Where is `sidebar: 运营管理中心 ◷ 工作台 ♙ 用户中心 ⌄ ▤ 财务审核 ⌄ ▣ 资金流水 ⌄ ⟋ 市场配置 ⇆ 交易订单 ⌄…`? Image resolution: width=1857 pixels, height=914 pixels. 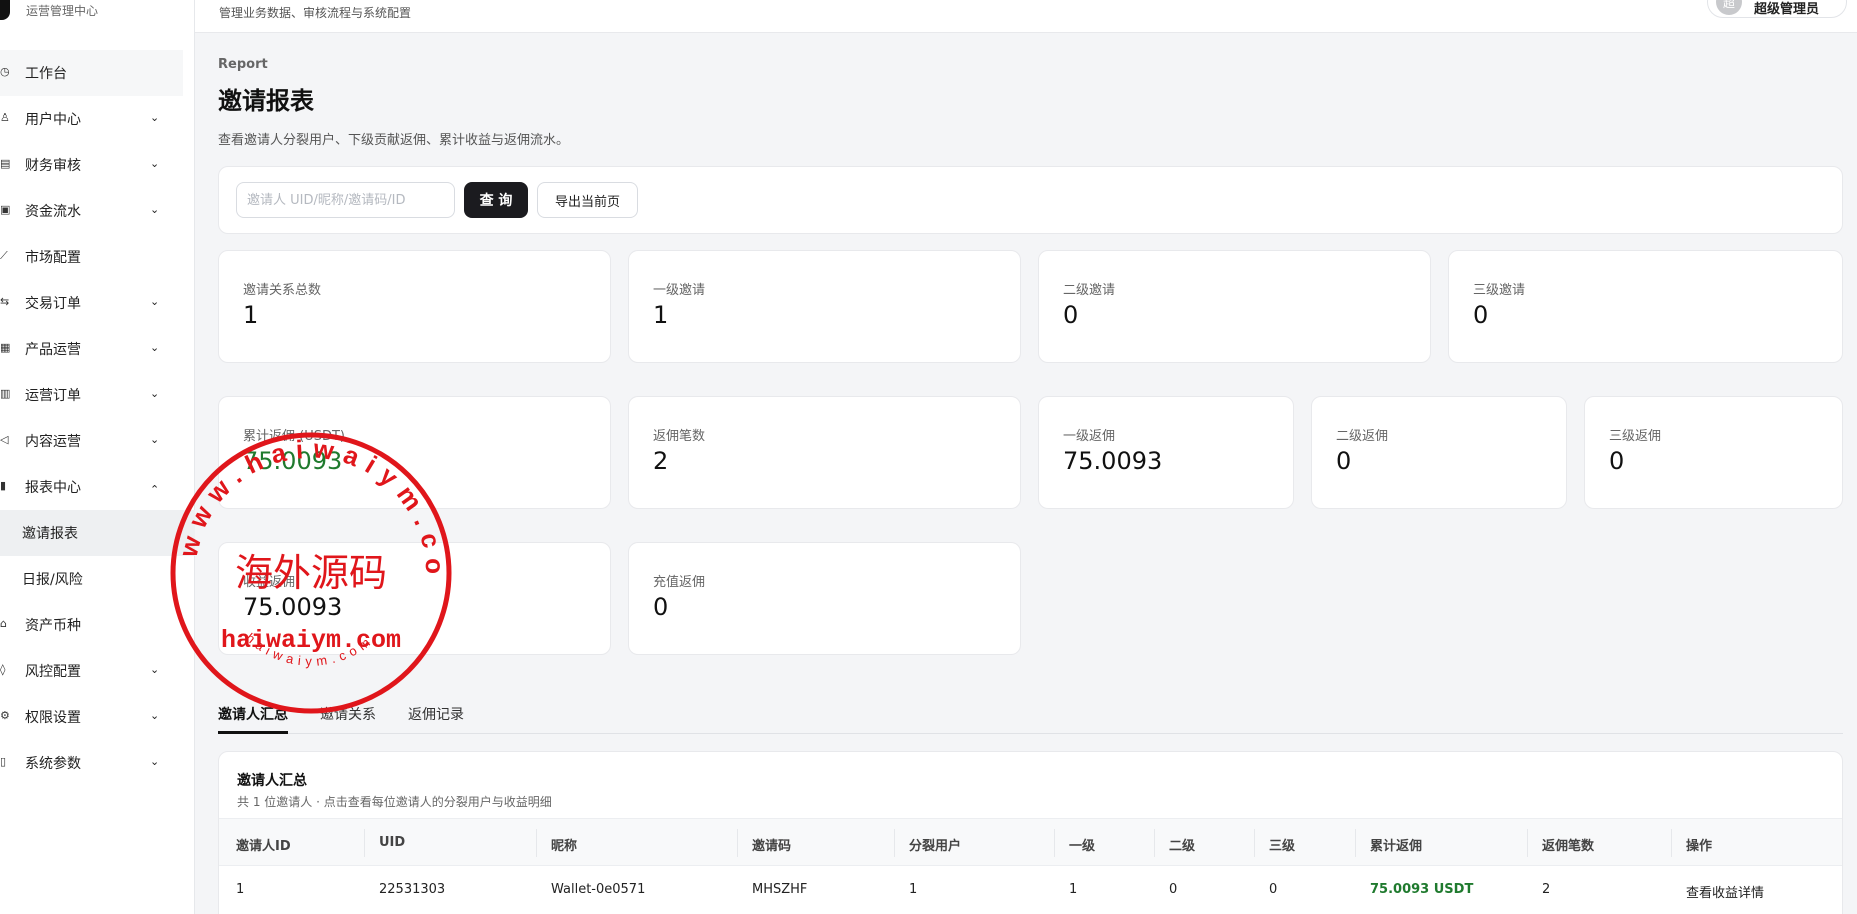
sidebar: 运营管理中心 ◷ 工作台 ♙ 用户中心 ⌄ ▤ 财务审核 ⌄ ▣ 资金流水 ⌄ ⟋ 市场配置 ⇆ 交易订单 ⌄… is located at coordinates (97, 457).